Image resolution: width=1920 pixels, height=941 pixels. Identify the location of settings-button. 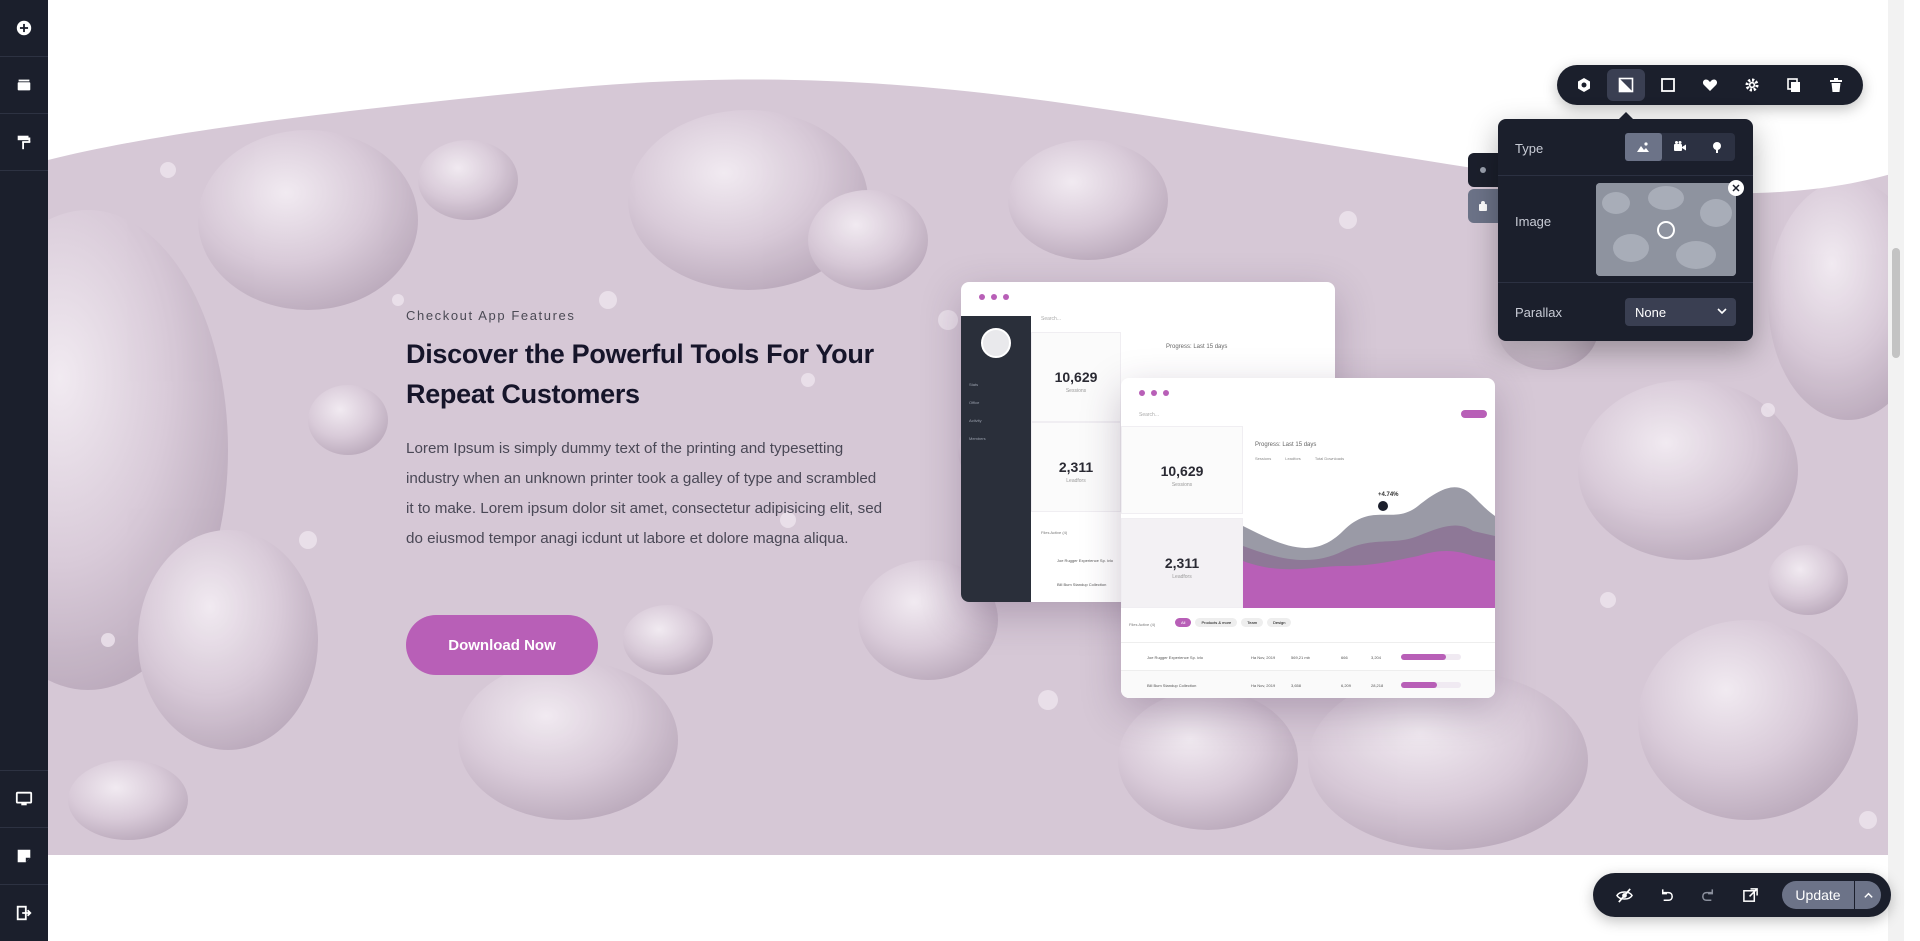
(1752, 85).